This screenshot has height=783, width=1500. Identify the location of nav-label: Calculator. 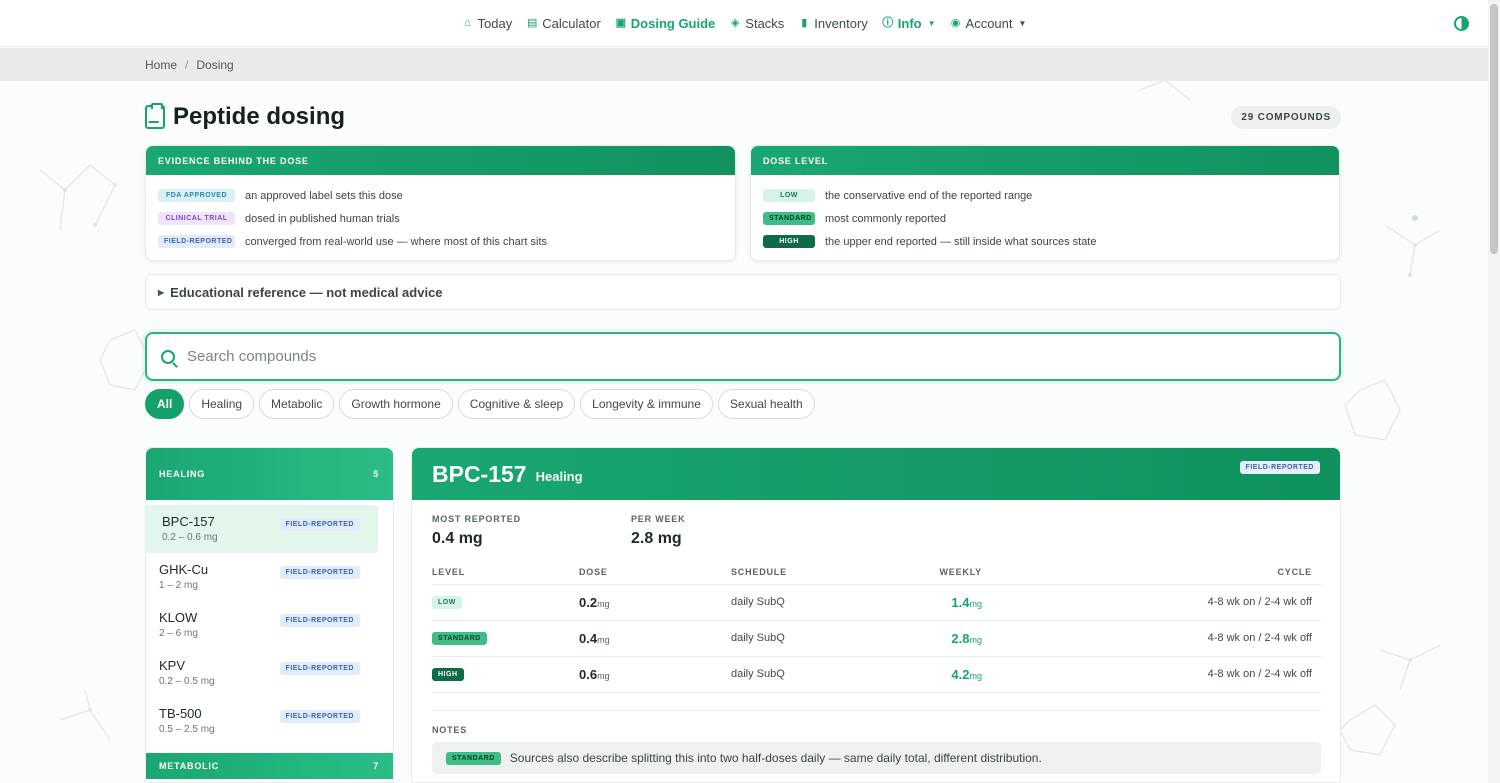
(571, 23).